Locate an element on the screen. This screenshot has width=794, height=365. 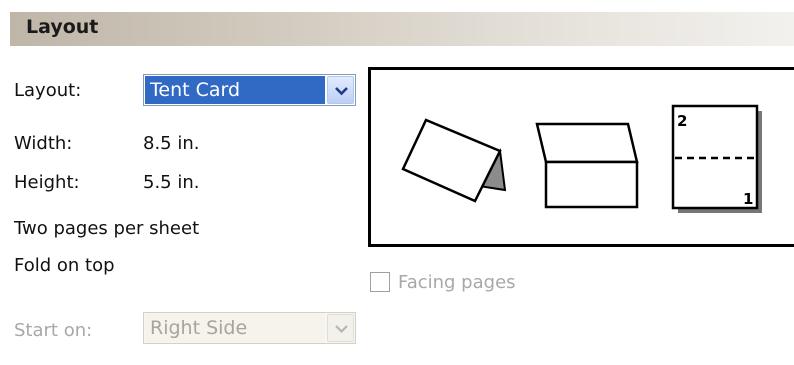
layout-label: Layout: is located at coordinates (48, 90).